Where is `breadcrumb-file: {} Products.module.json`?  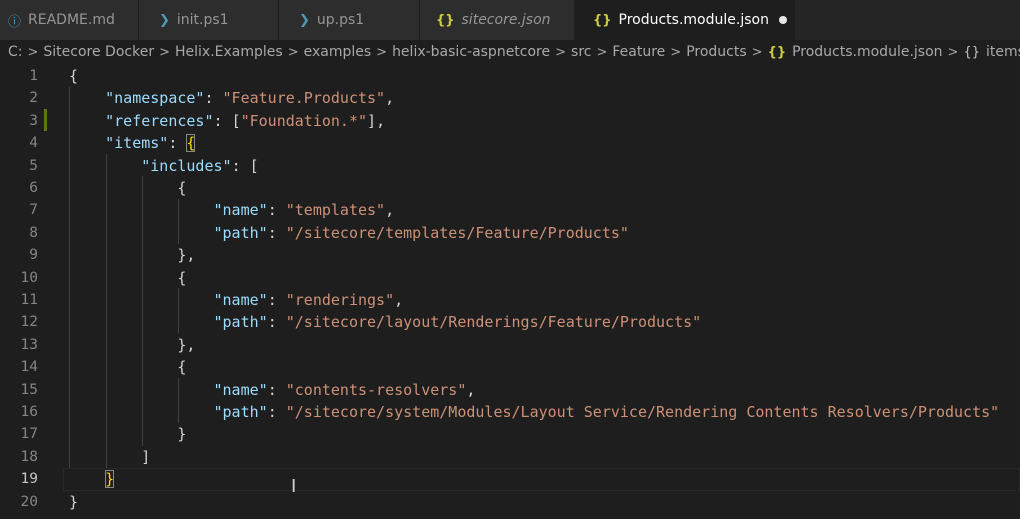 breadcrumb-file: {} Products.module.json is located at coordinates (855, 52).